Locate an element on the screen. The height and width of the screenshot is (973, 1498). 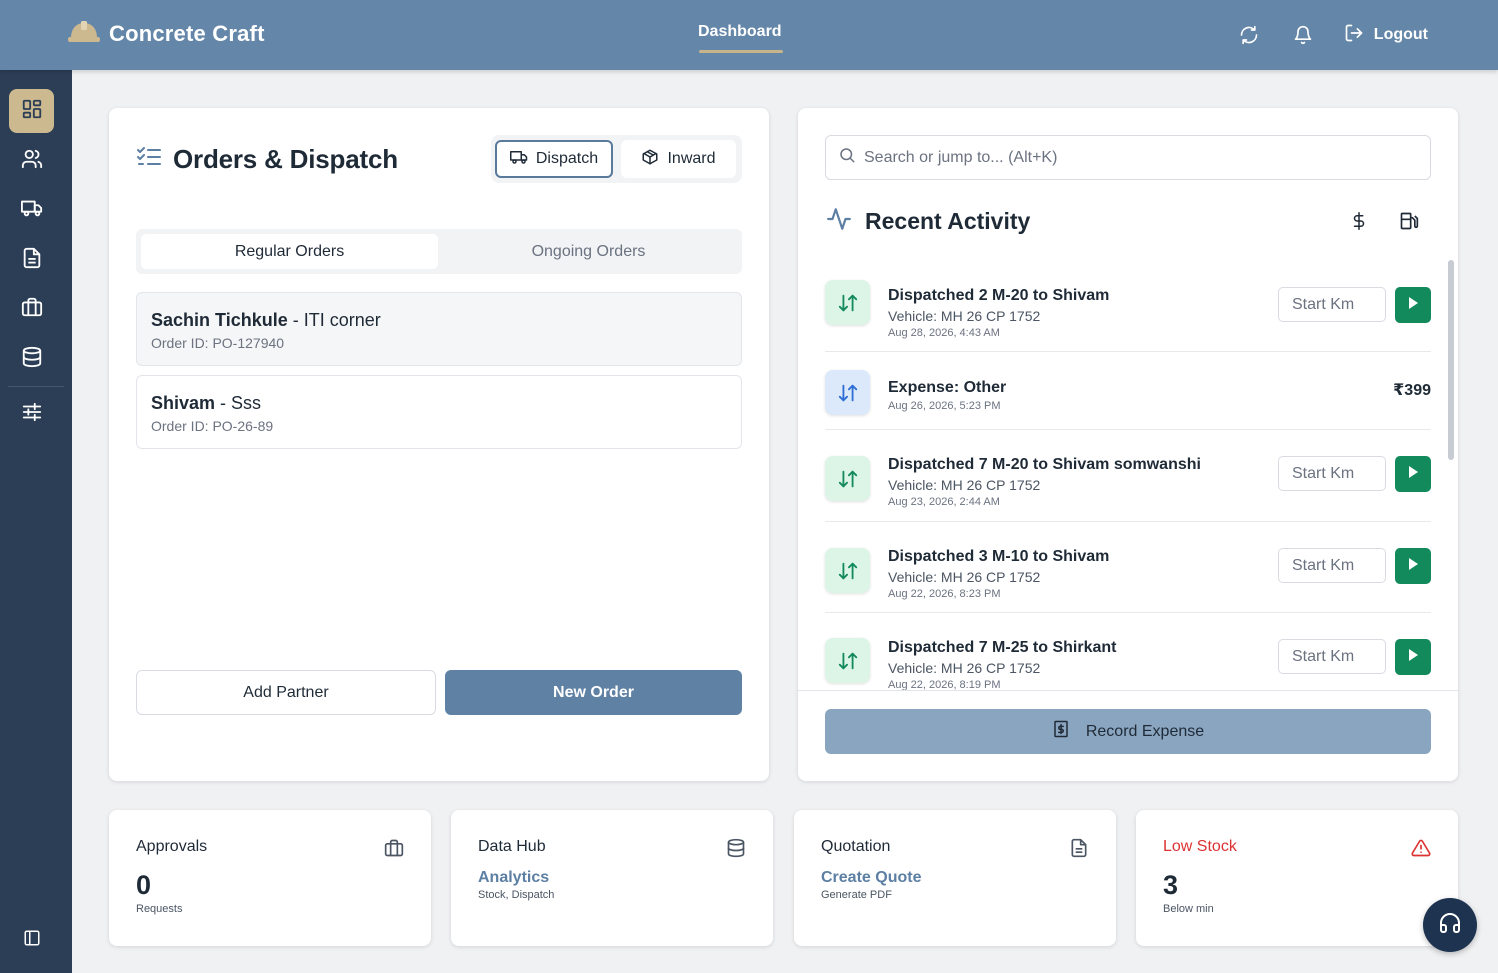
logout-label: Logout is located at coordinates (1400, 34).